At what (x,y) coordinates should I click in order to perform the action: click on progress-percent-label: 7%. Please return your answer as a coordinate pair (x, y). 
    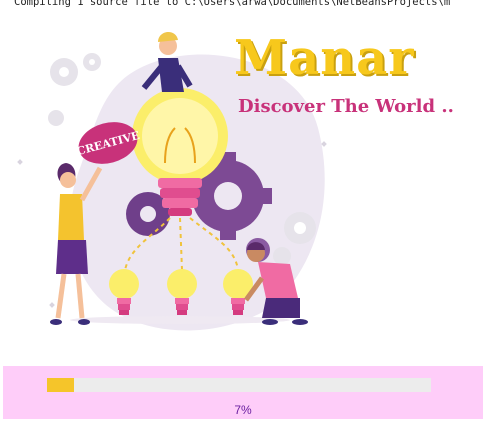
    Looking at the image, I should click on (243, 410).